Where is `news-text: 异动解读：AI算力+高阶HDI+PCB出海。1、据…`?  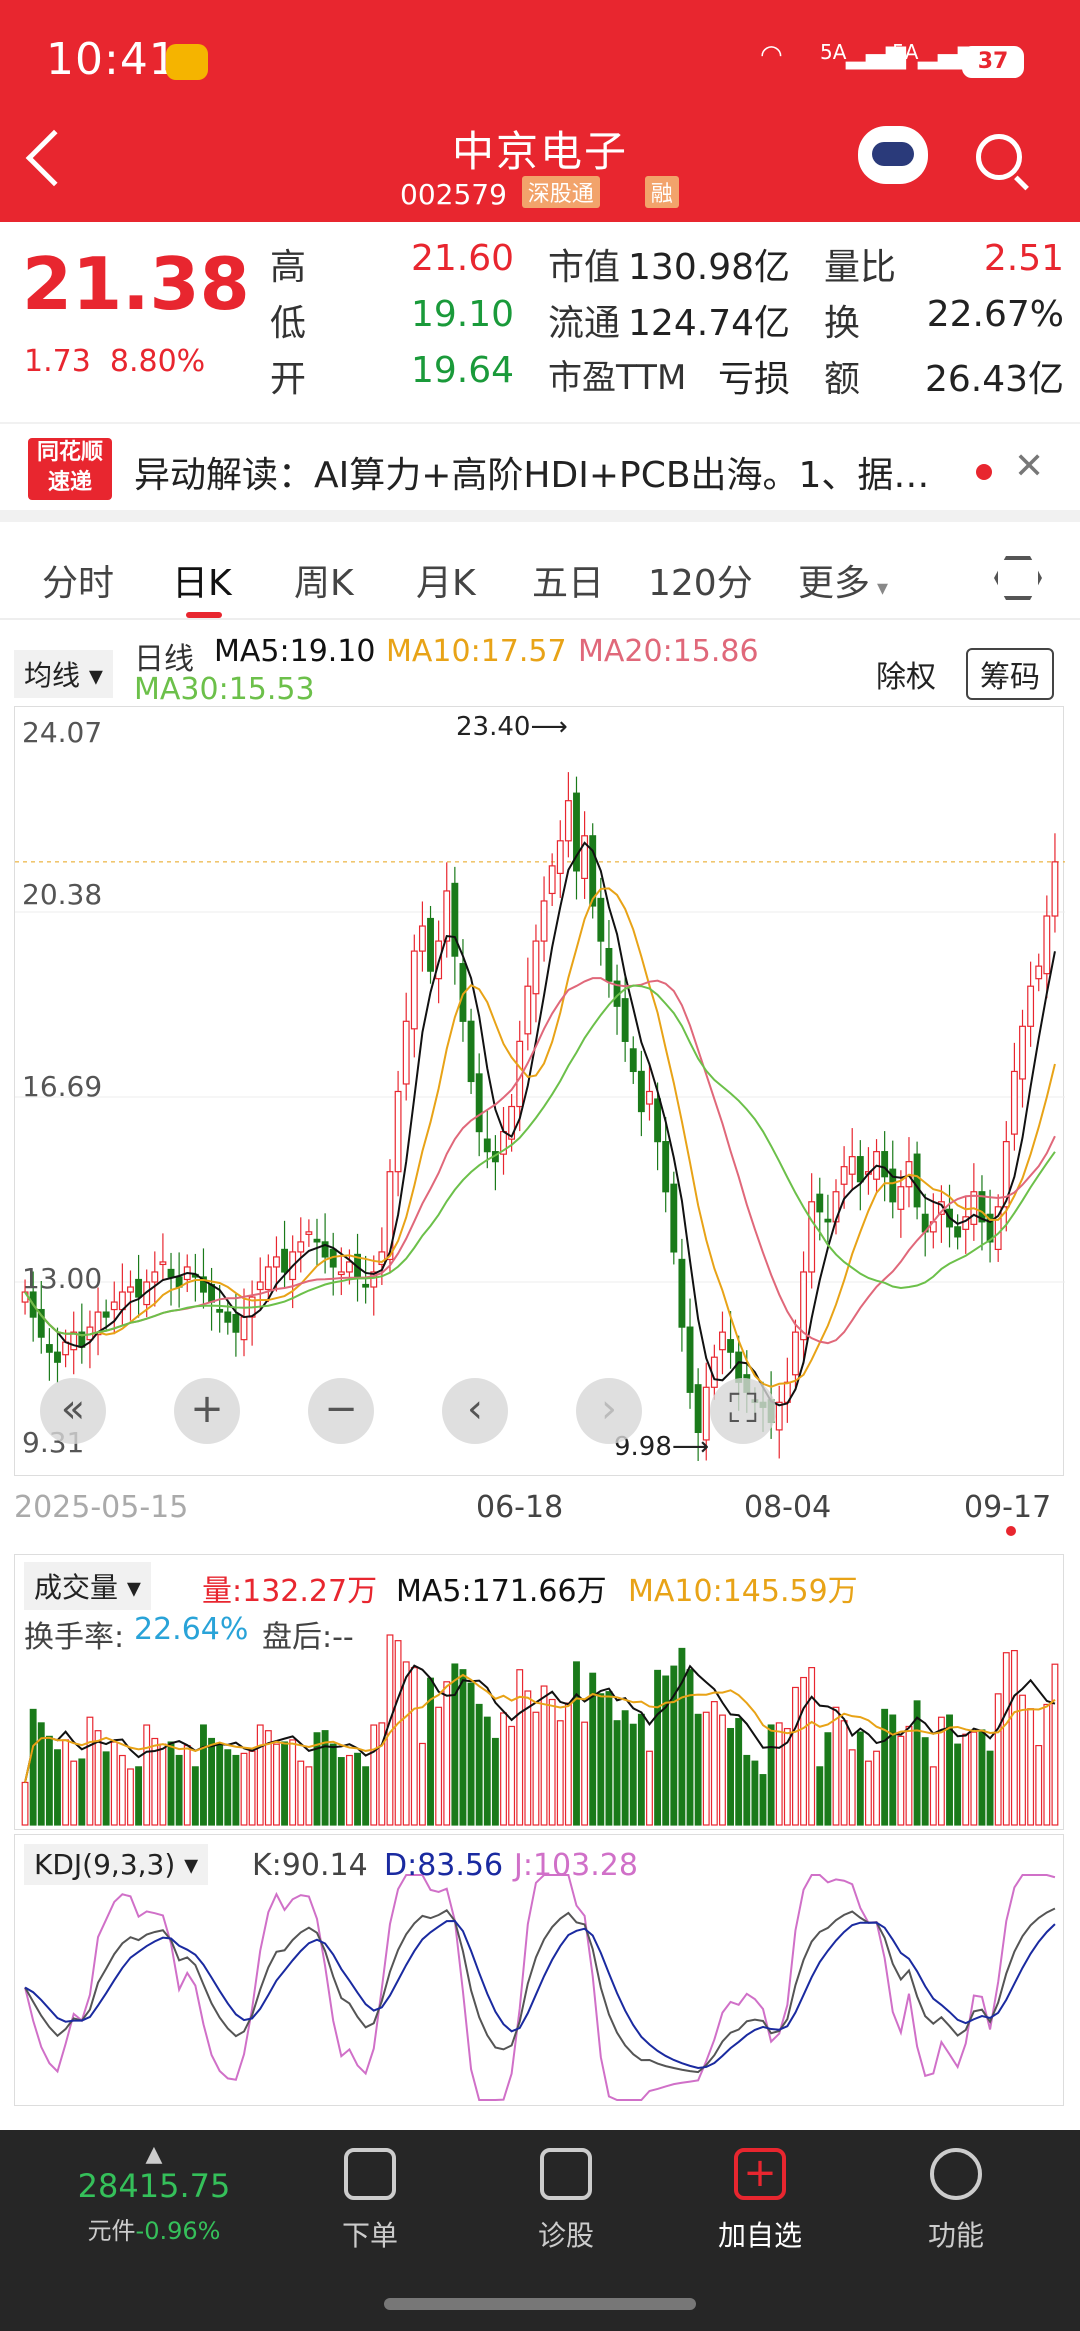 news-text: 异动解读：AI算力+高阶HDI+PCB出海。1、据… is located at coordinates (531, 472).